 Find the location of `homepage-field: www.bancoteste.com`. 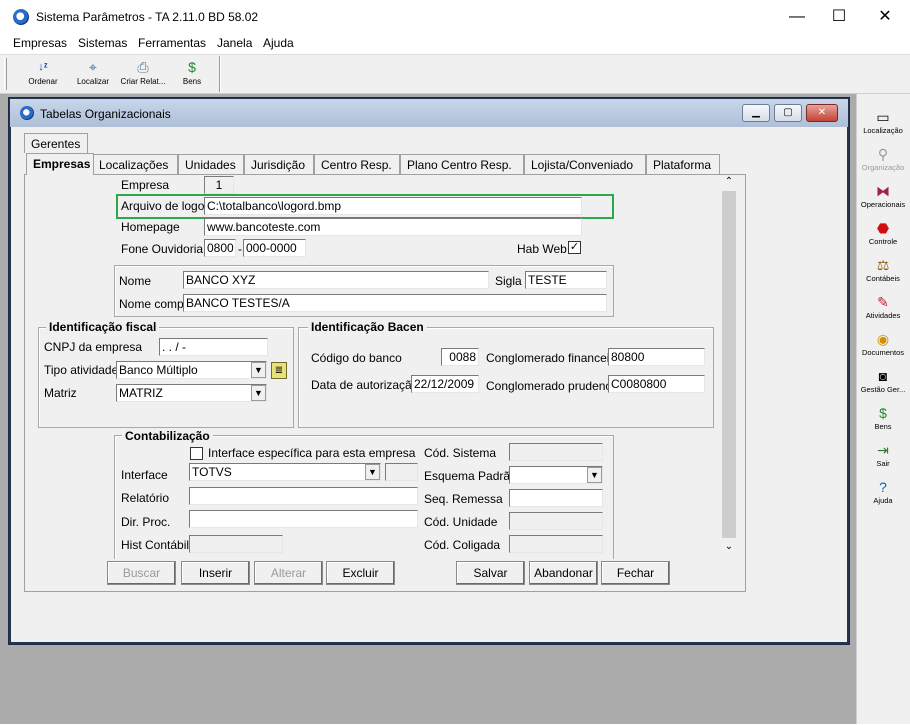

homepage-field: www.bancoteste.com is located at coordinates (393, 227).